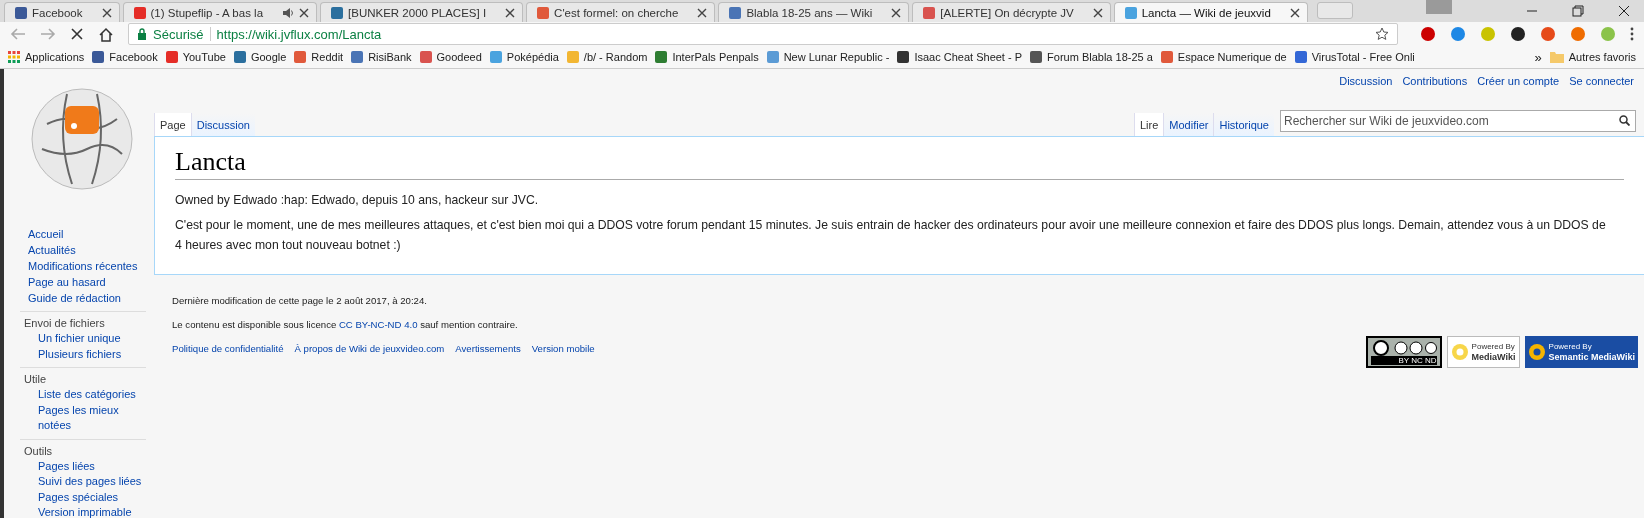 This screenshot has width=1644, height=518. I want to click on sidebar-link: Pages spéciales, so click(86, 497).